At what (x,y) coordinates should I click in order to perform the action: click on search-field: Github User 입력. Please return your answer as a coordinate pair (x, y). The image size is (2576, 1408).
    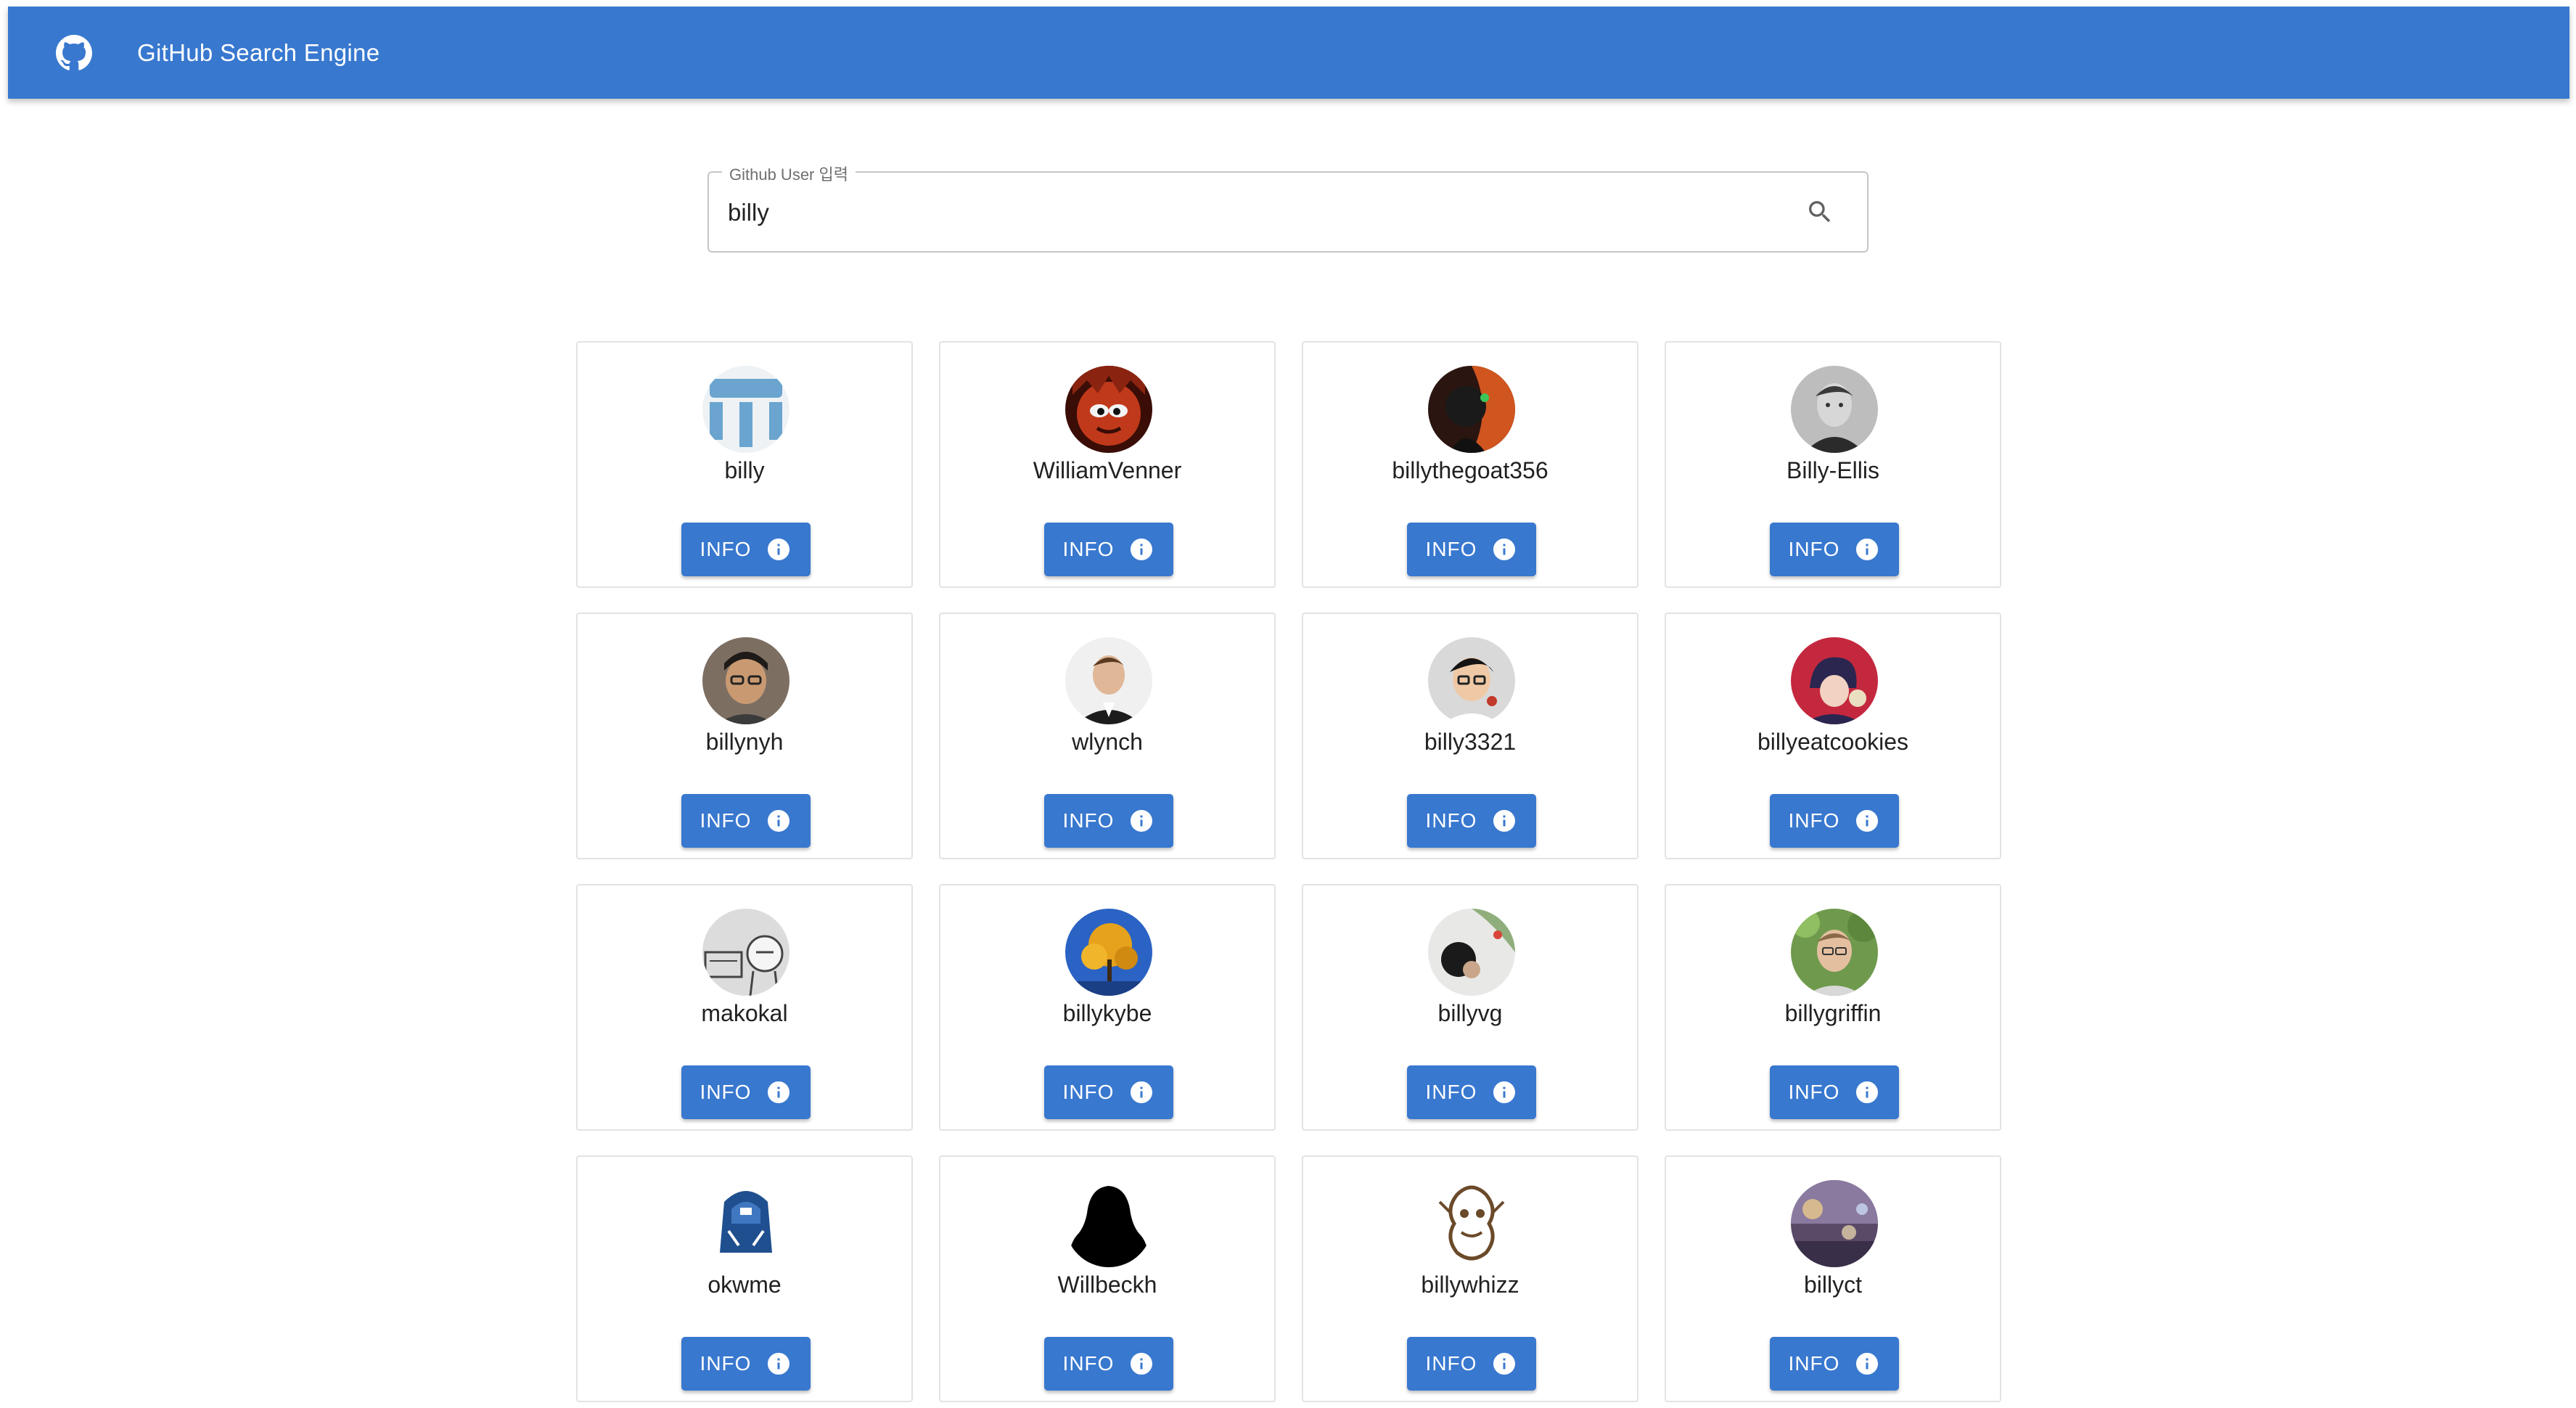
    Looking at the image, I should click on (1288, 207).